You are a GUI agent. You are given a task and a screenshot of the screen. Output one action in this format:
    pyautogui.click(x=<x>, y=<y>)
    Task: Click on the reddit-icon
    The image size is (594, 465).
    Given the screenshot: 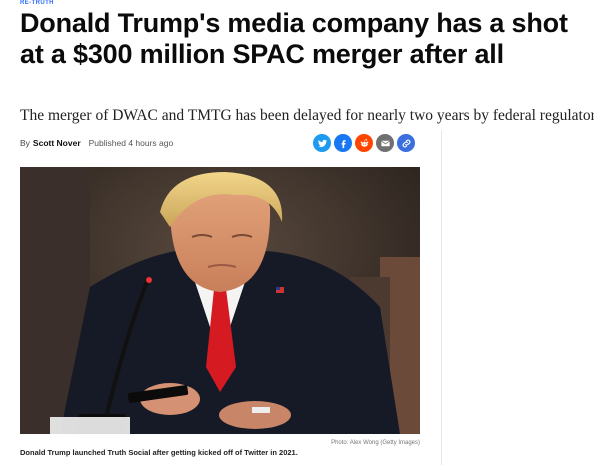 What is the action you would take?
    pyautogui.click(x=364, y=142)
    